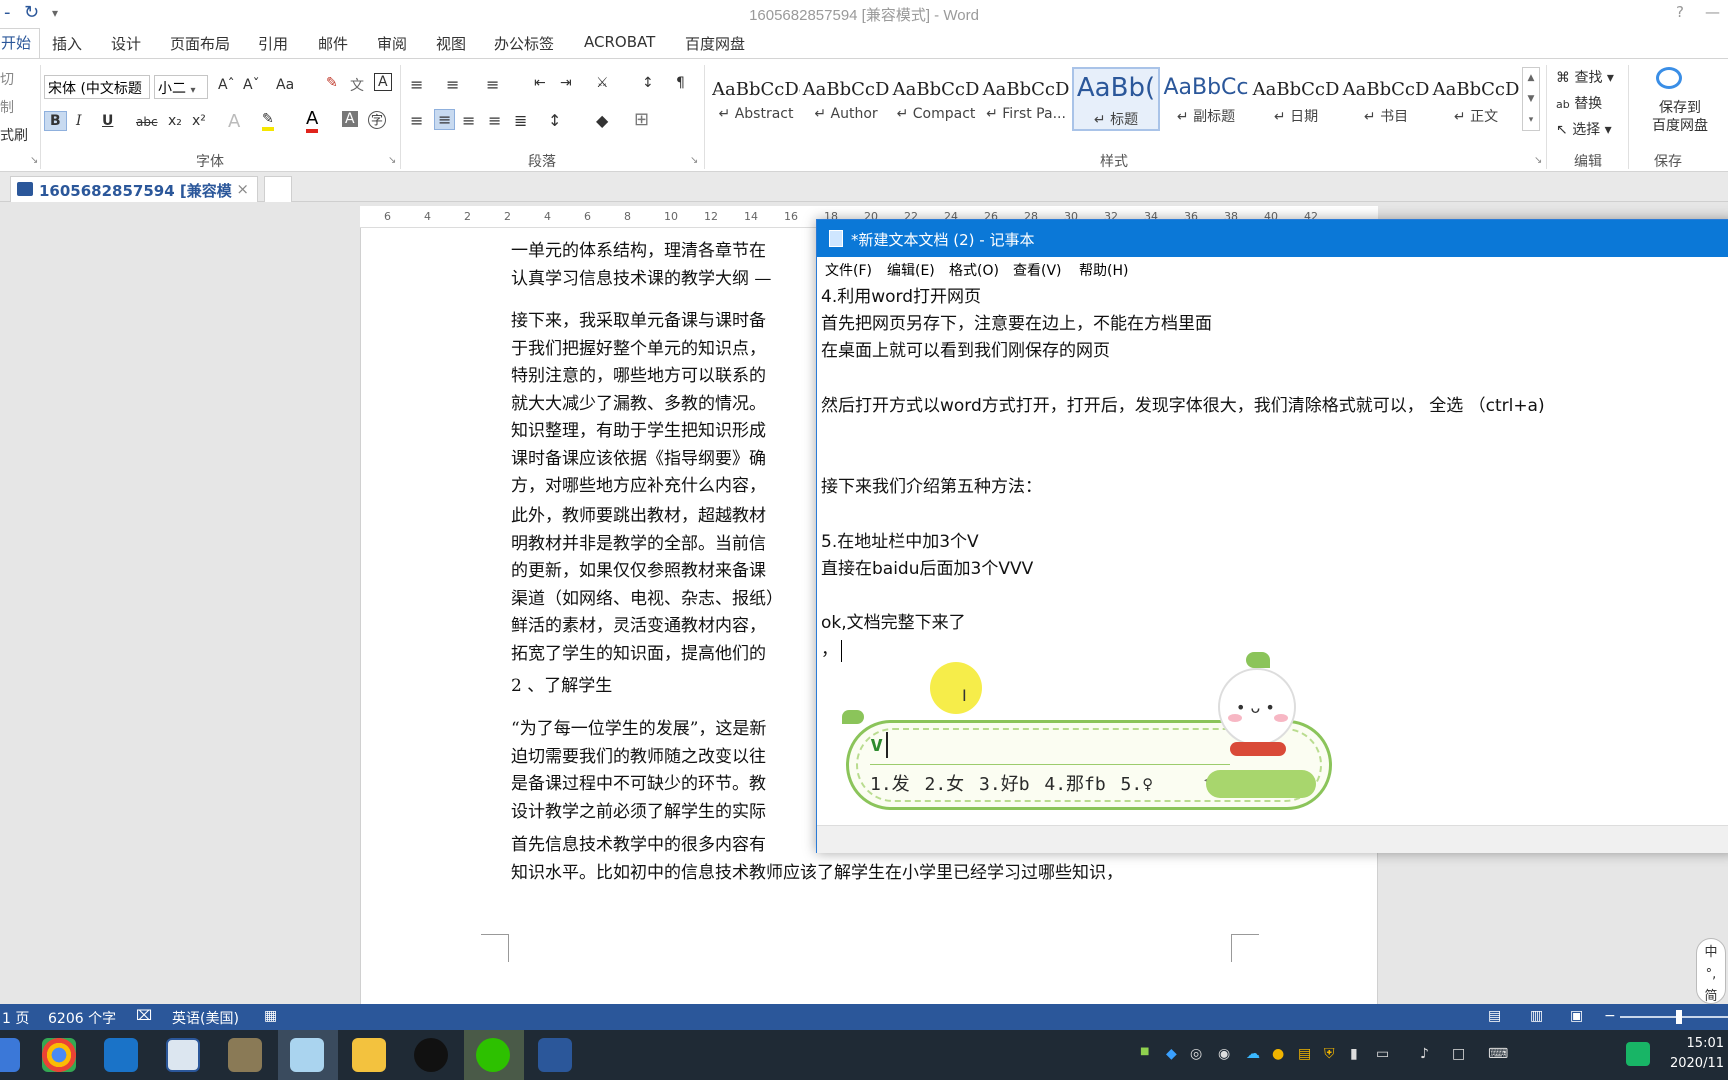 The width and height of the screenshot is (1728, 1080). What do you see at coordinates (1224, 1054) in the screenshot?
I see `tray-update-icon: ◉` at bounding box center [1224, 1054].